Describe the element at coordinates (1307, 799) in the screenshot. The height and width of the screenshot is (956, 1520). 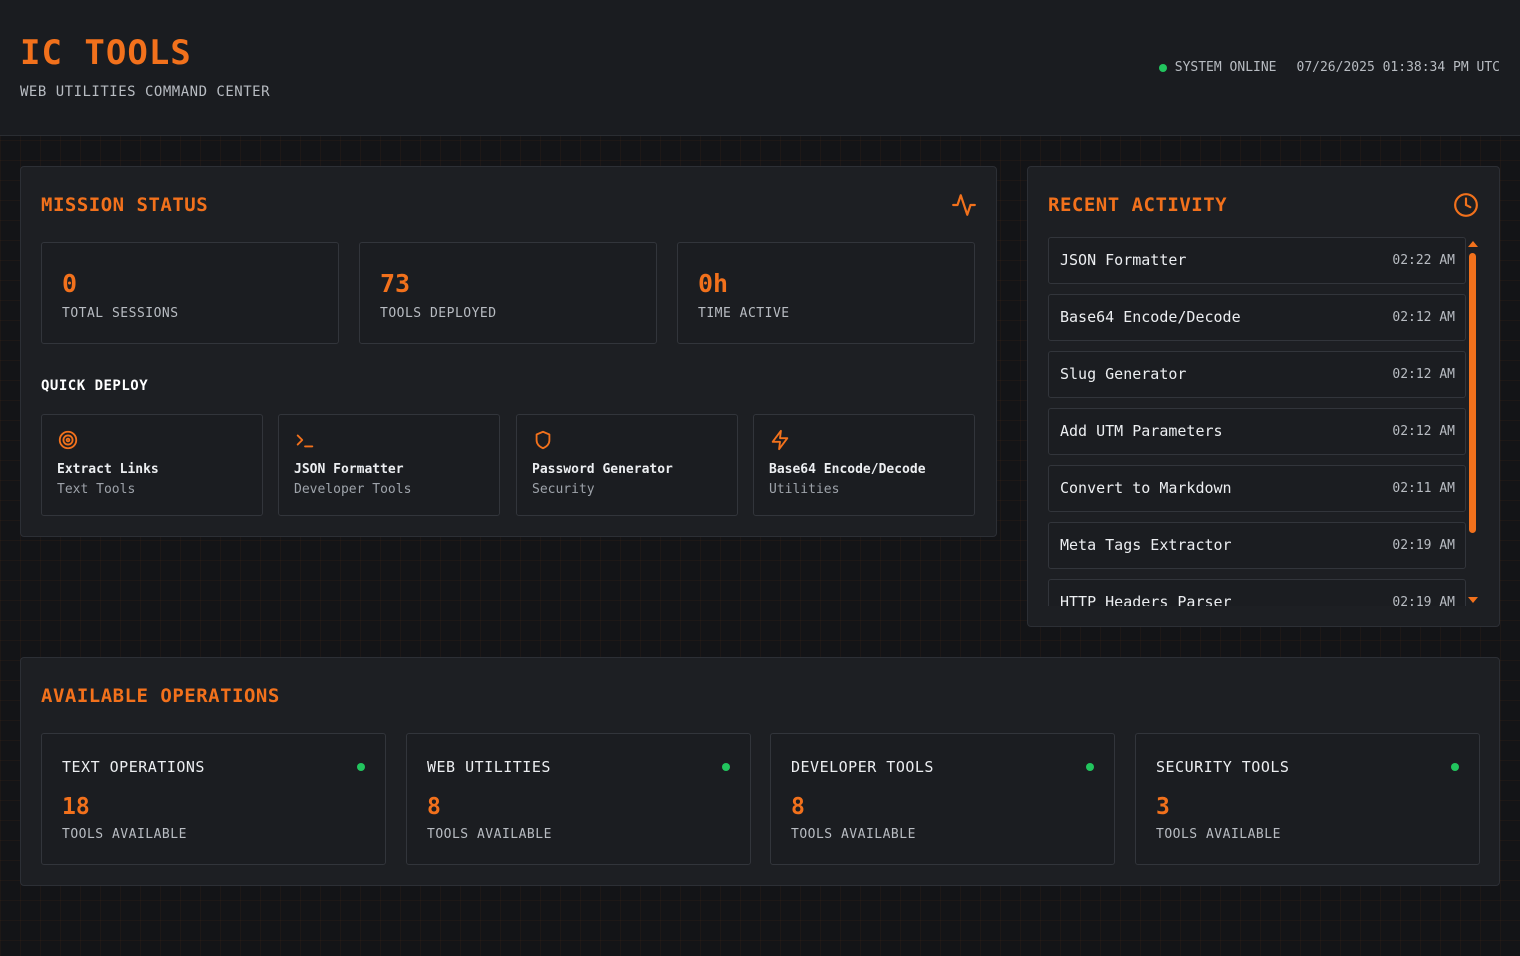
I see `category-security-tools: SECURITY TOOLS 3 TOOLS AVAILABLE` at that location.